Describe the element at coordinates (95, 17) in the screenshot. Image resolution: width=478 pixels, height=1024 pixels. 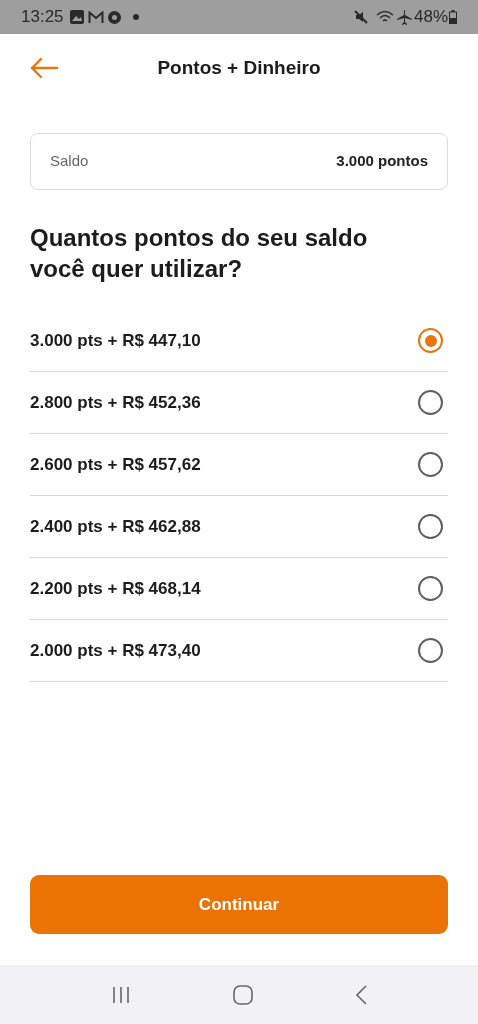
I see `mail-icon` at that location.